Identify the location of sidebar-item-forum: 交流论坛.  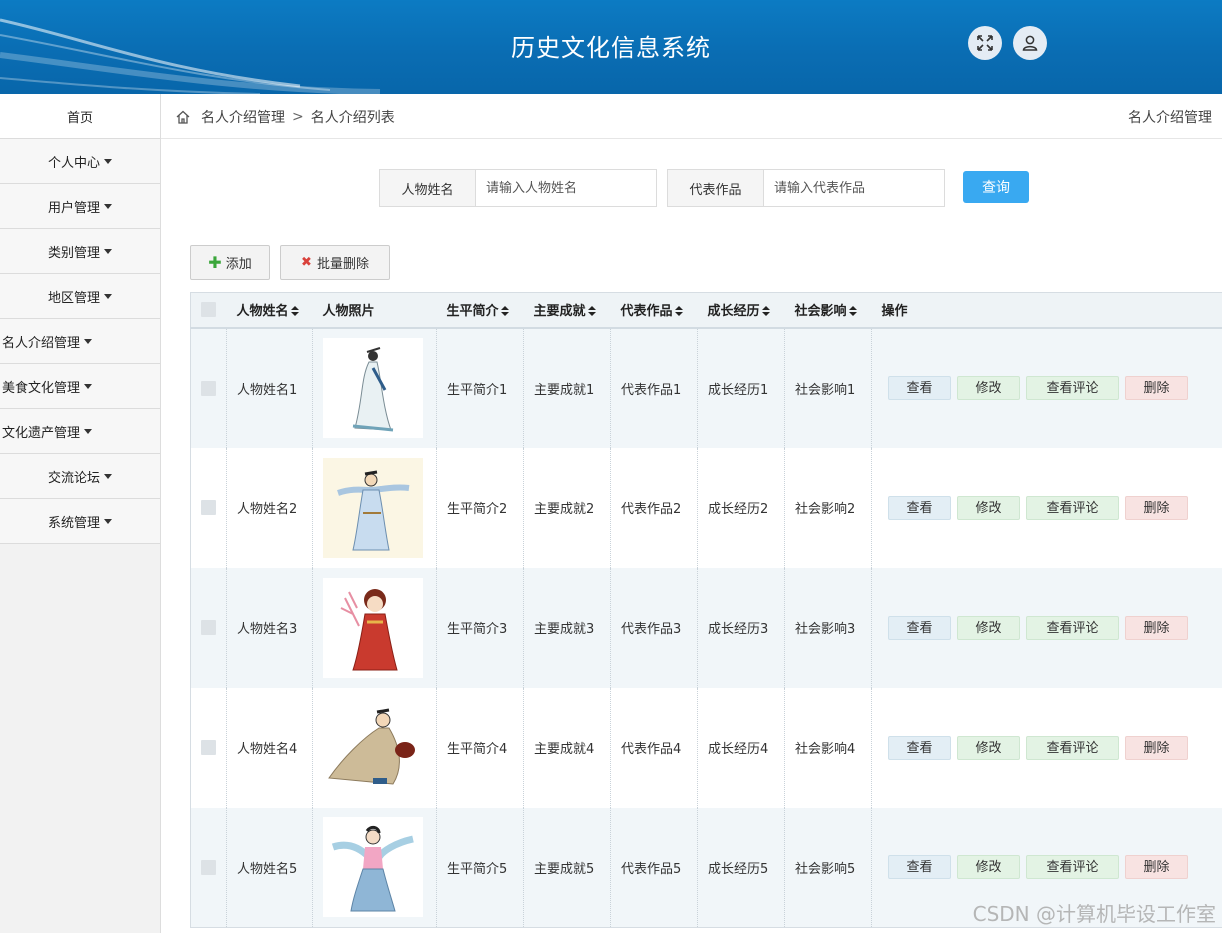
(80, 476).